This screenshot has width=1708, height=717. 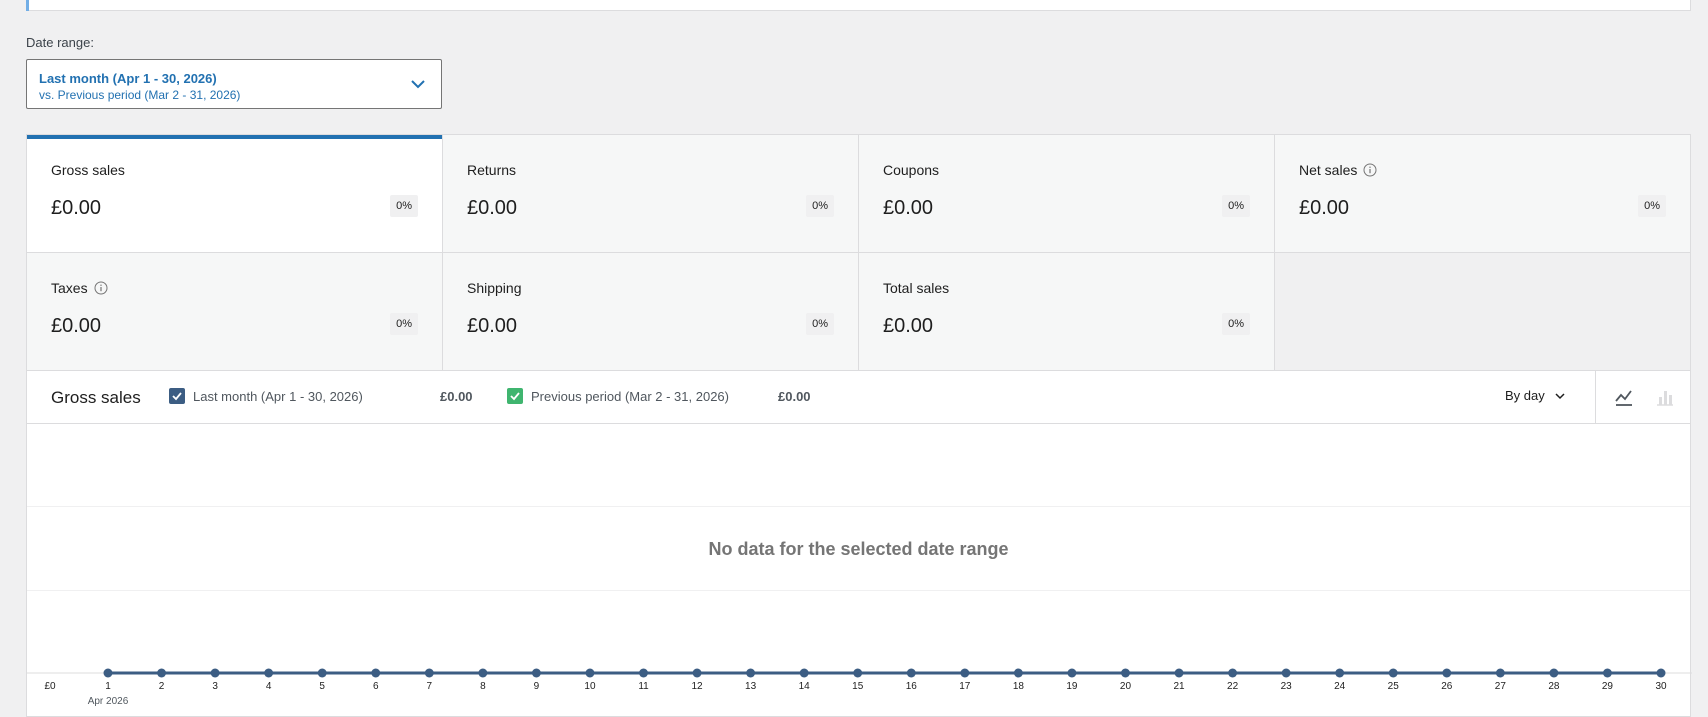 What do you see at coordinates (60, 42) in the screenshot?
I see `date-range-label: Date range:` at bounding box center [60, 42].